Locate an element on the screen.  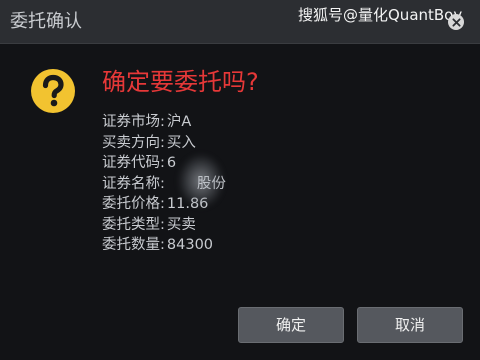
detail-label: 委托类型: is located at coordinates (133, 224).